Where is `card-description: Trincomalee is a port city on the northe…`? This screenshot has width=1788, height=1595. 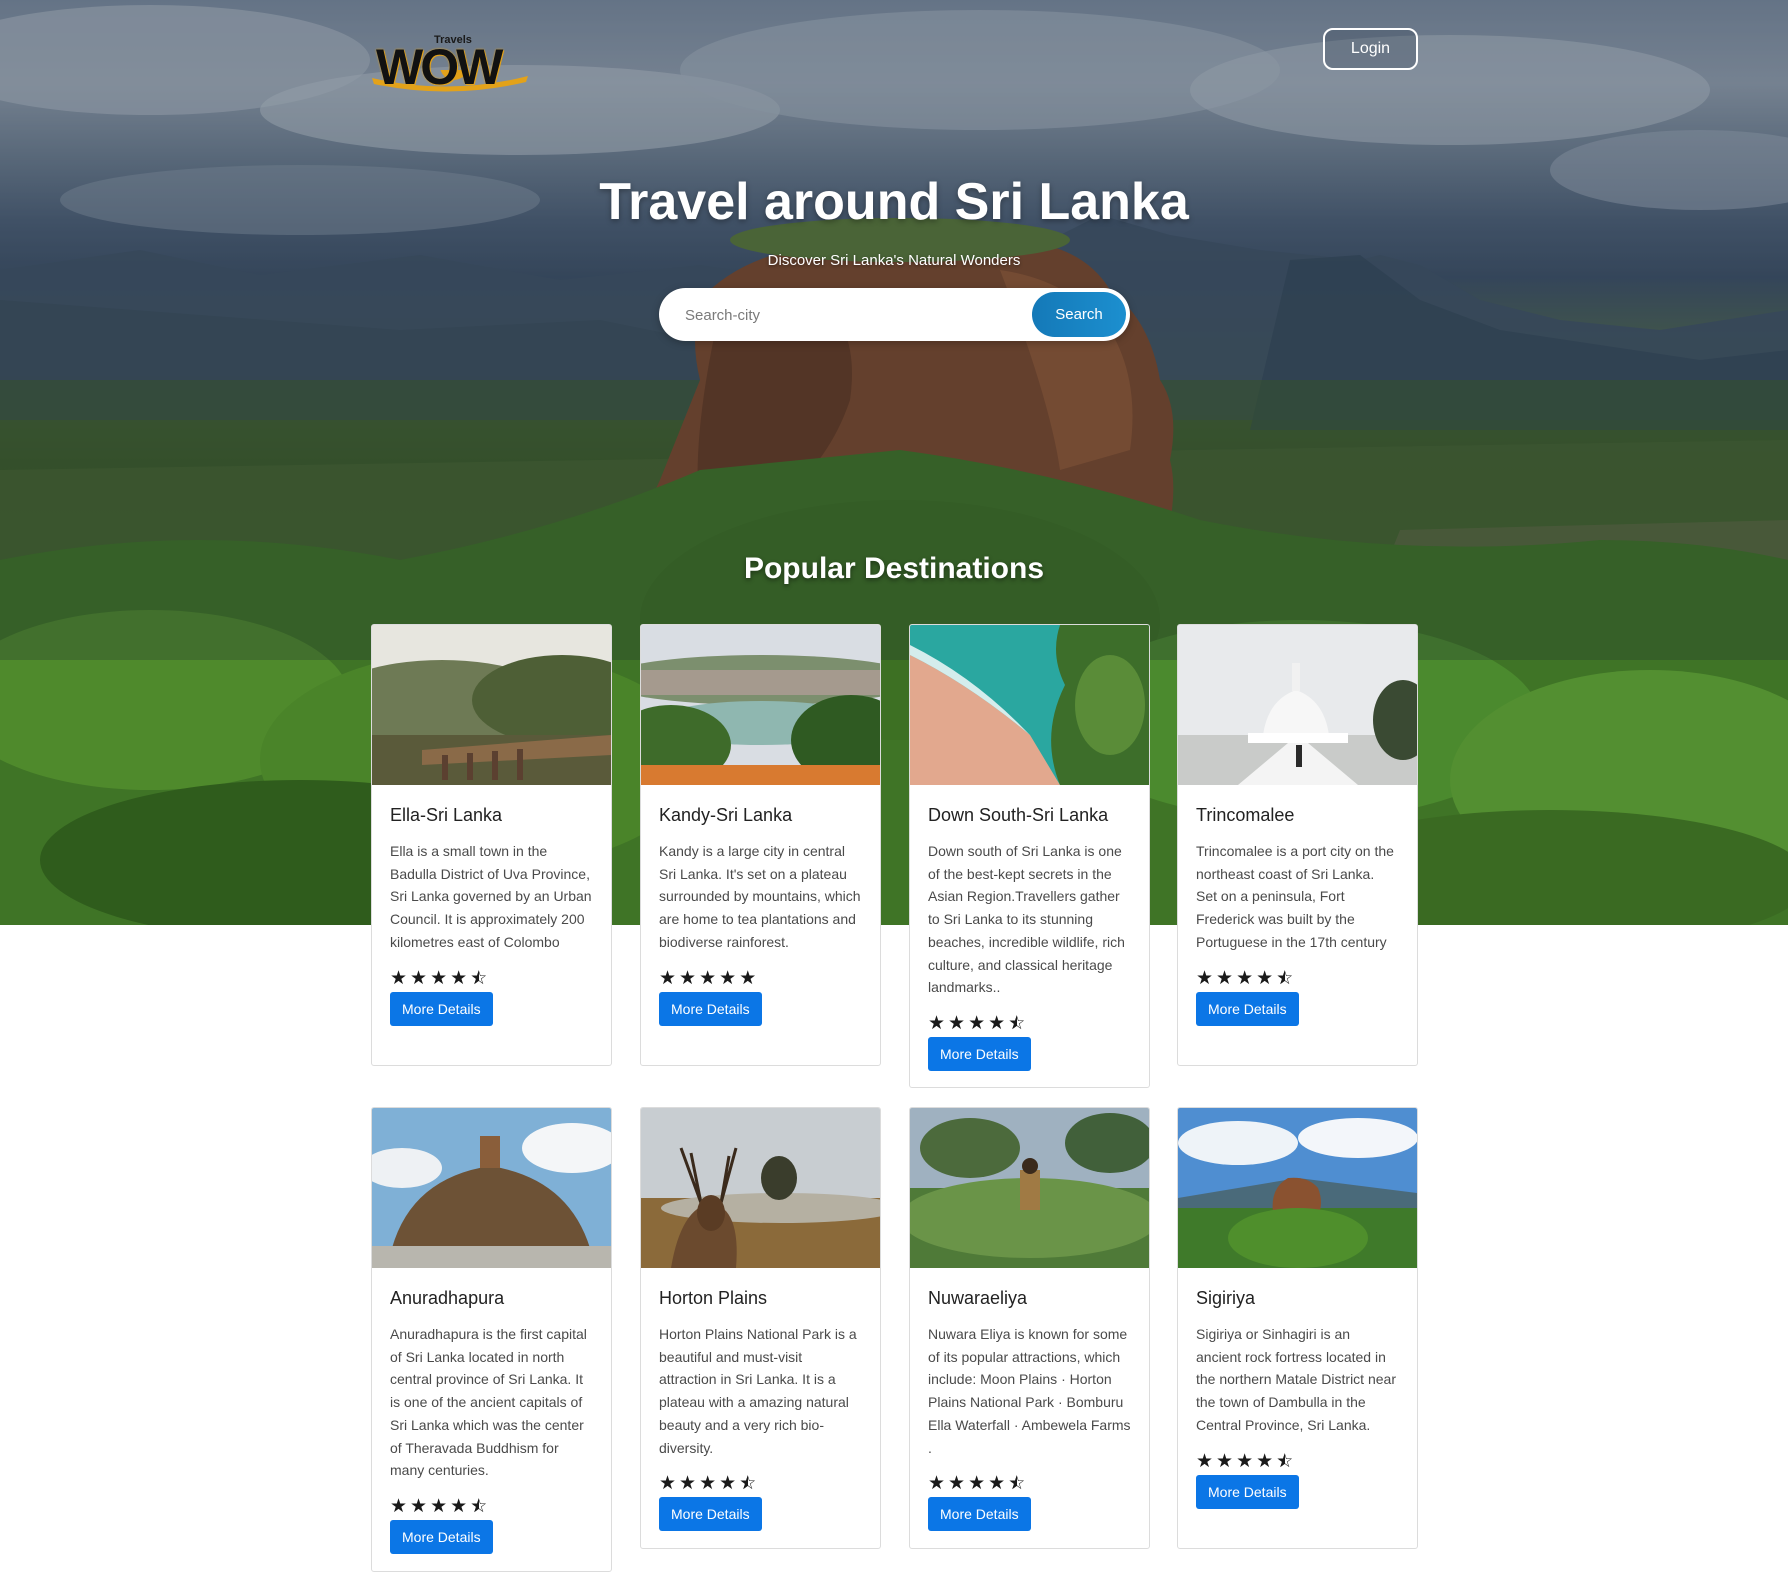 card-description: Trincomalee is a port city on the northe… is located at coordinates (1295, 896).